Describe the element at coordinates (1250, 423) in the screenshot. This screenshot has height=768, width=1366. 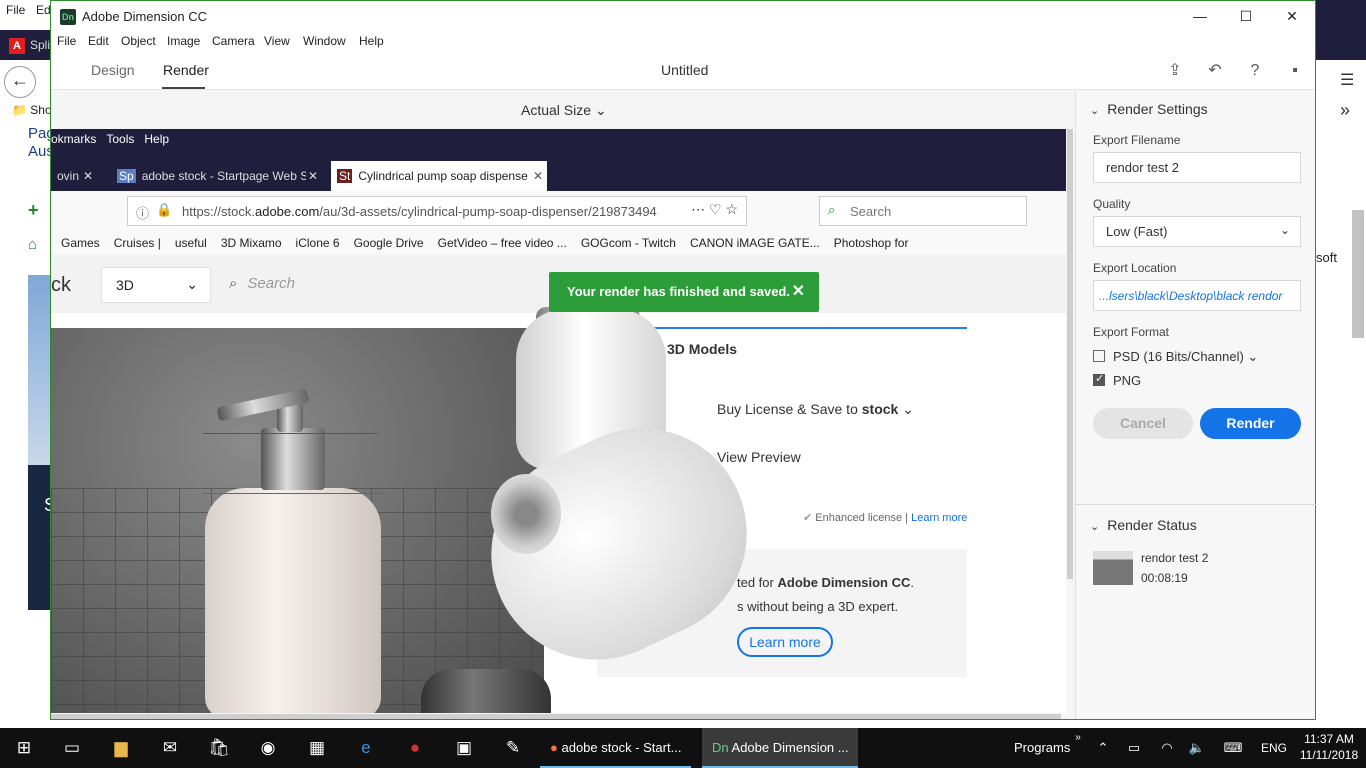
I see `render-button: Render` at that location.